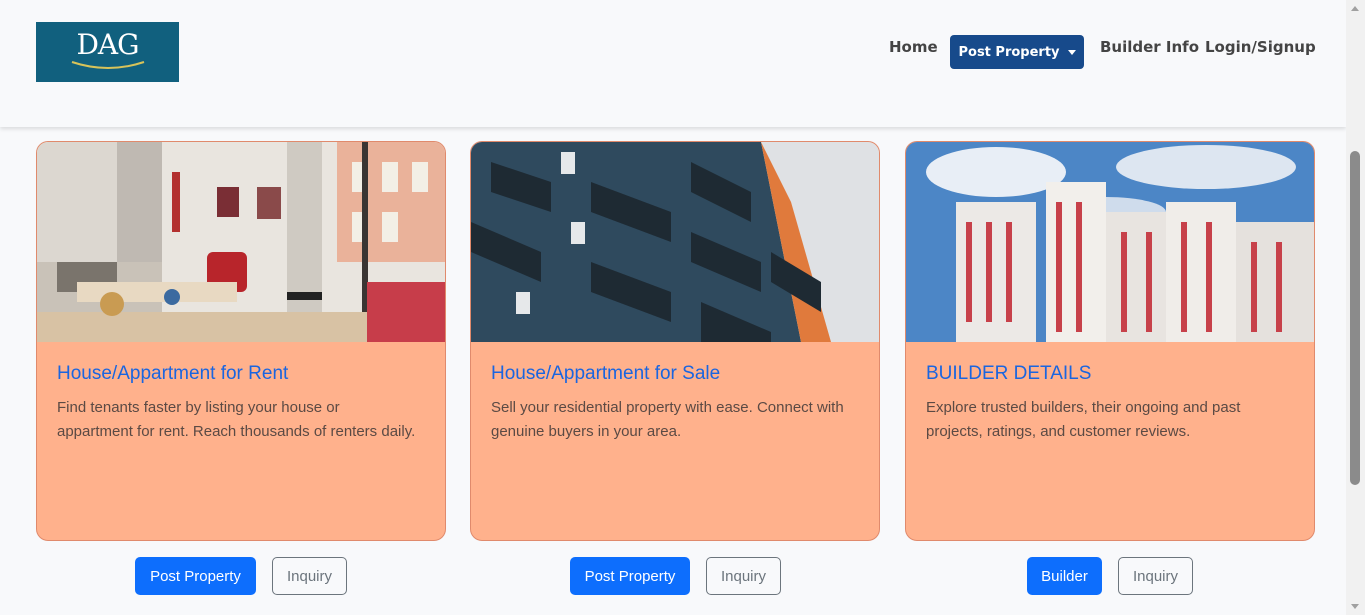  Describe the element at coordinates (1110, 242) in the screenshot. I see `high-rise-buildings-image` at that location.